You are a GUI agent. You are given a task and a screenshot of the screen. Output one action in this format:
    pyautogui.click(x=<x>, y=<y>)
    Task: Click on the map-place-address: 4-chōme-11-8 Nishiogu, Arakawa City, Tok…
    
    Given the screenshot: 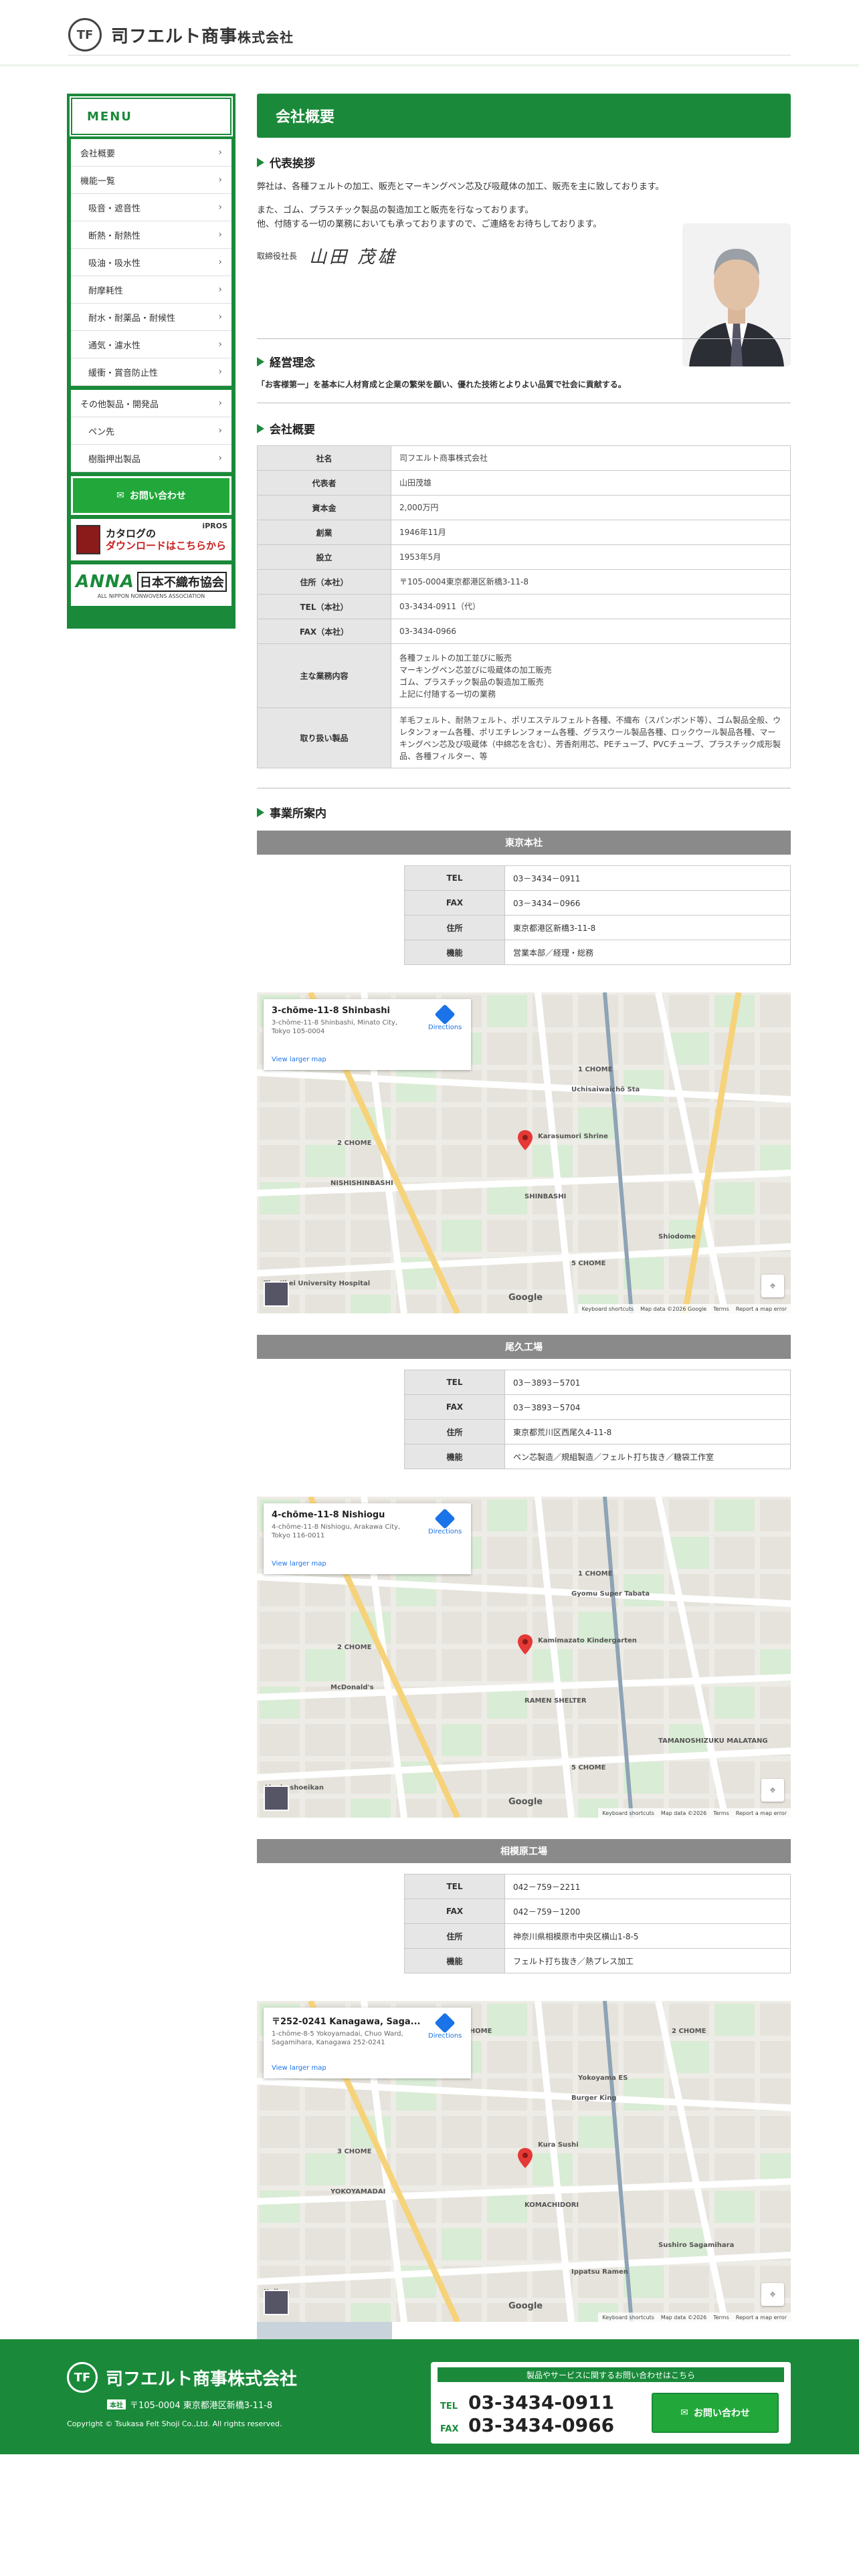 What is the action you would take?
    pyautogui.click(x=337, y=1531)
    